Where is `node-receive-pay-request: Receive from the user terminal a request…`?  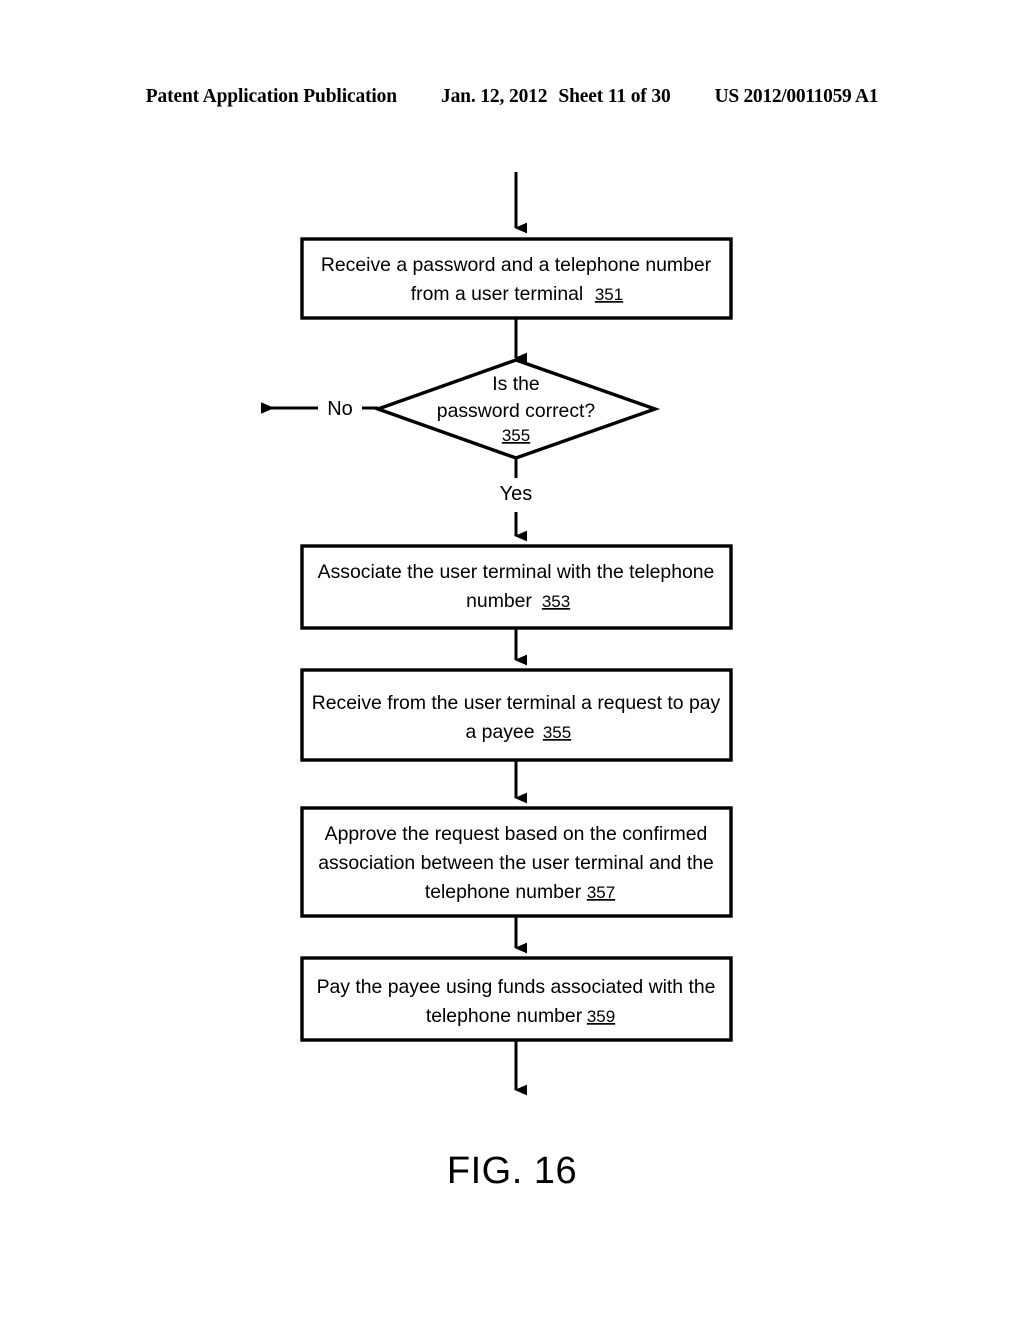 node-receive-pay-request: Receive from the user terminal a request… is located at coordinates (516, 715).